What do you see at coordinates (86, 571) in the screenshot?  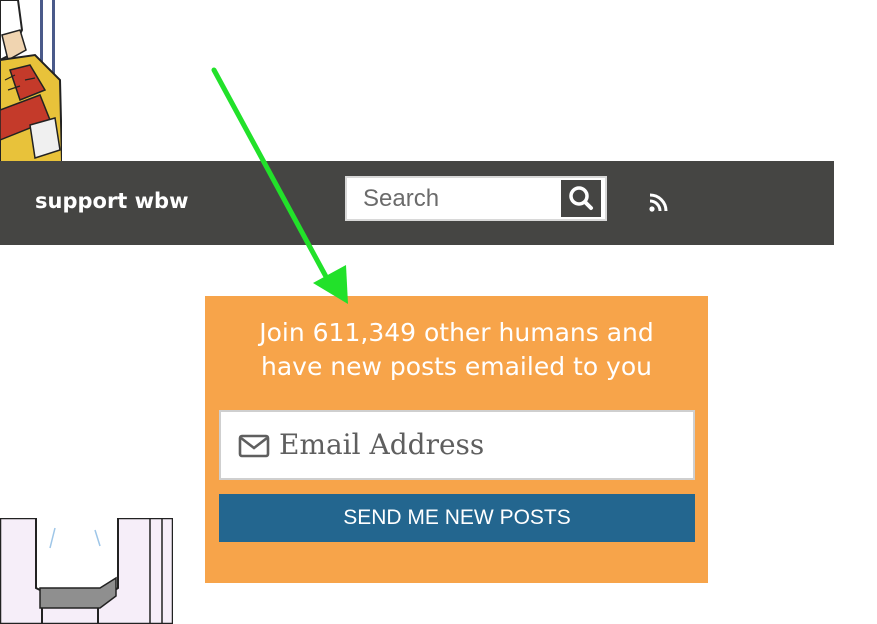 I see `cartoon-figure-illustration` at bounding box center [86, 571].